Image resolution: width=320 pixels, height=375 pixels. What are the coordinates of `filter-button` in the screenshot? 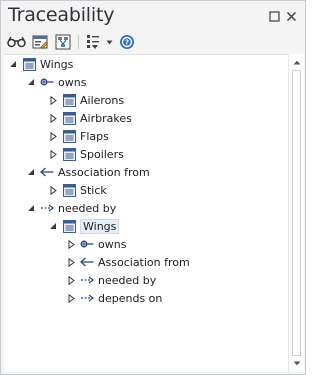 It's located at (93, 42).